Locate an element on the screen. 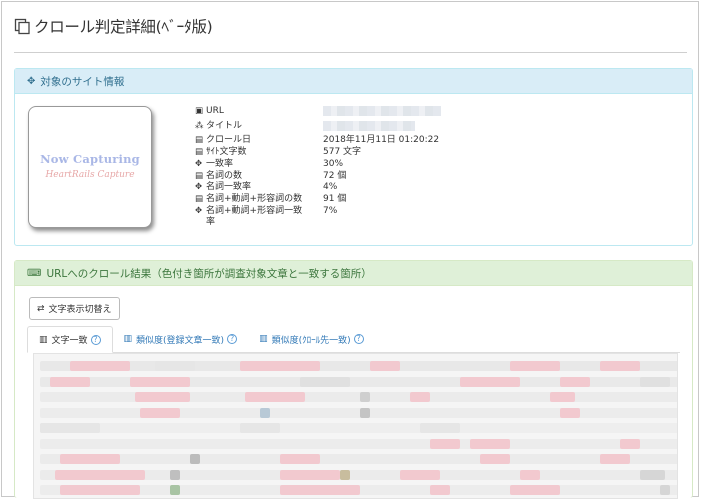 The image size is (702, 499). info-label: ✥ 名詞+動詞+形容詞一致 率 is located at coordinates (259, 217).